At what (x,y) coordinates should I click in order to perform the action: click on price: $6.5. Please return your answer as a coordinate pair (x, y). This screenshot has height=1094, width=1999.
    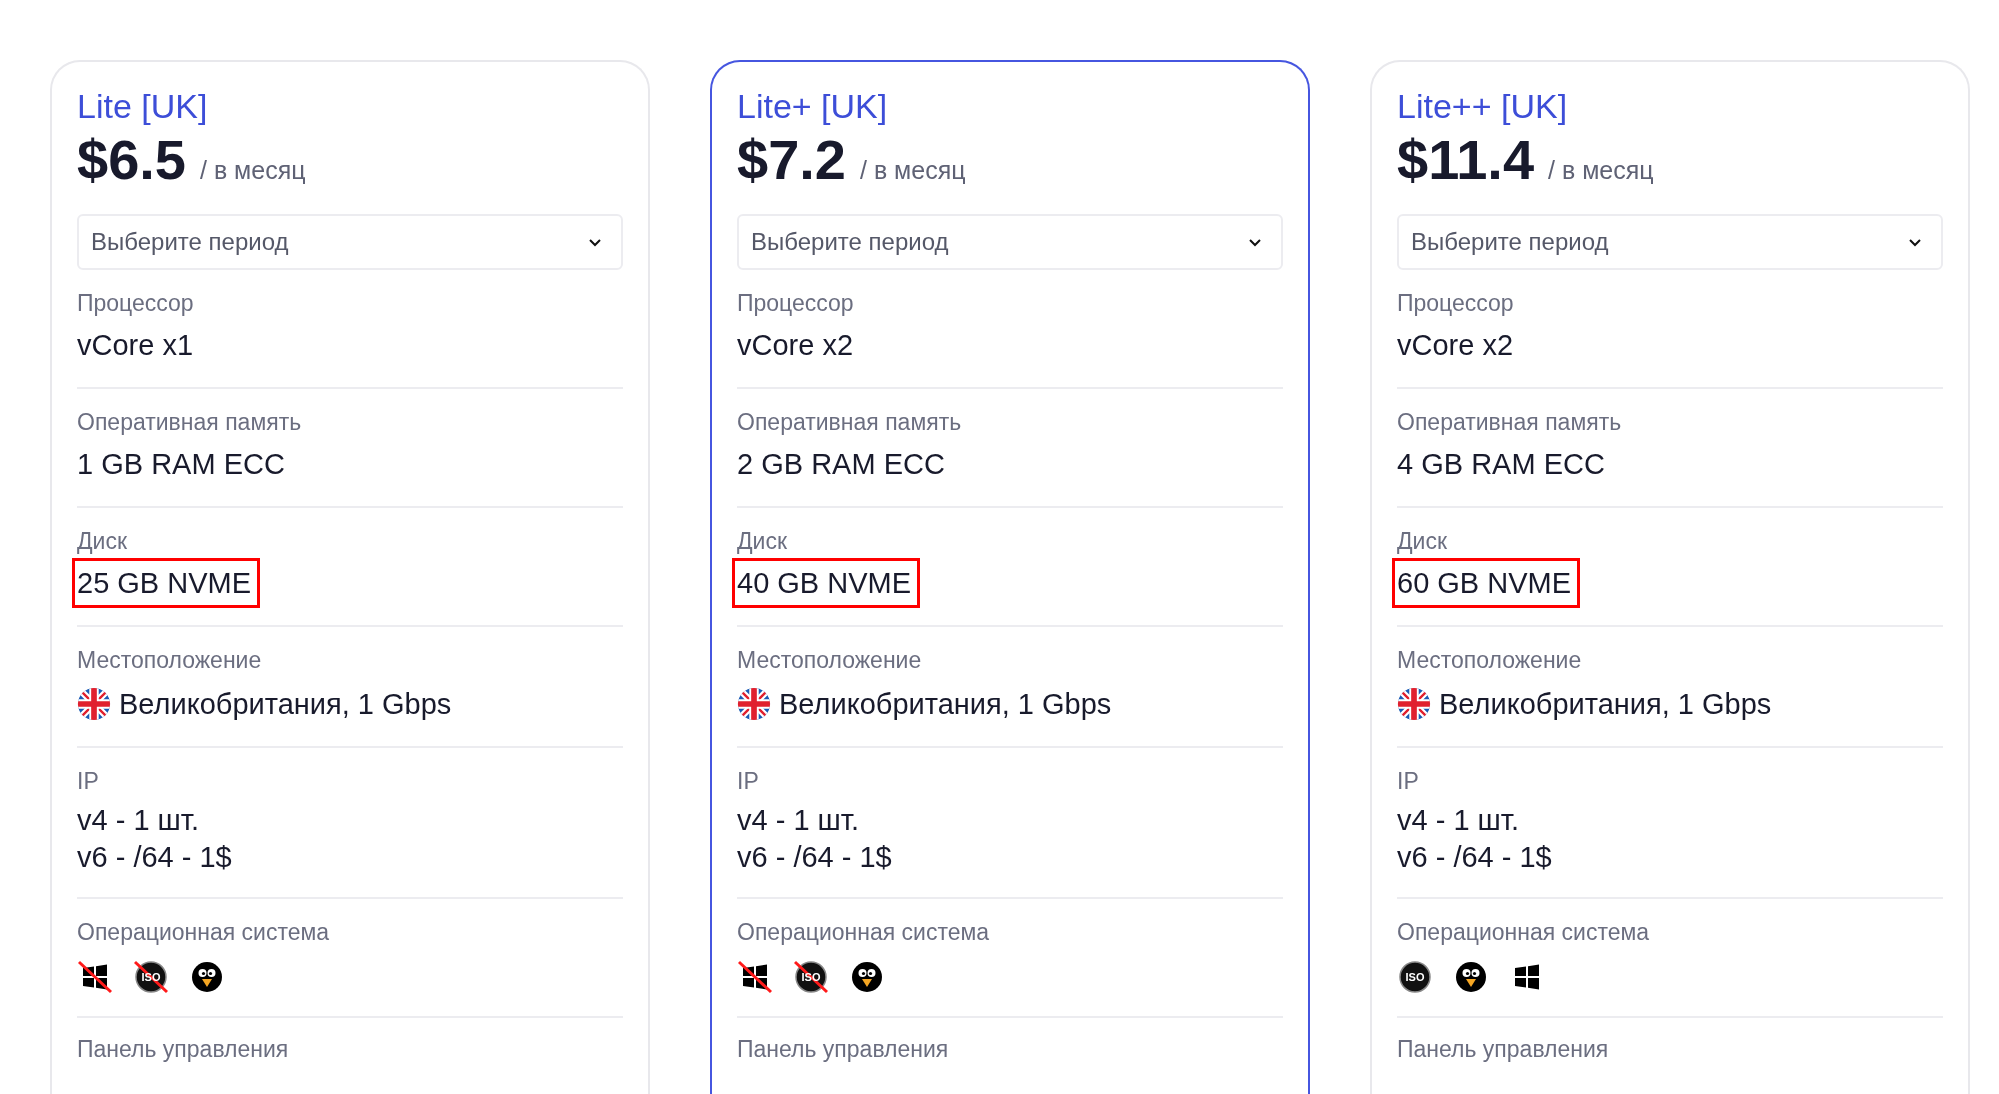
    Looking at the image, I should click on (131, 160).